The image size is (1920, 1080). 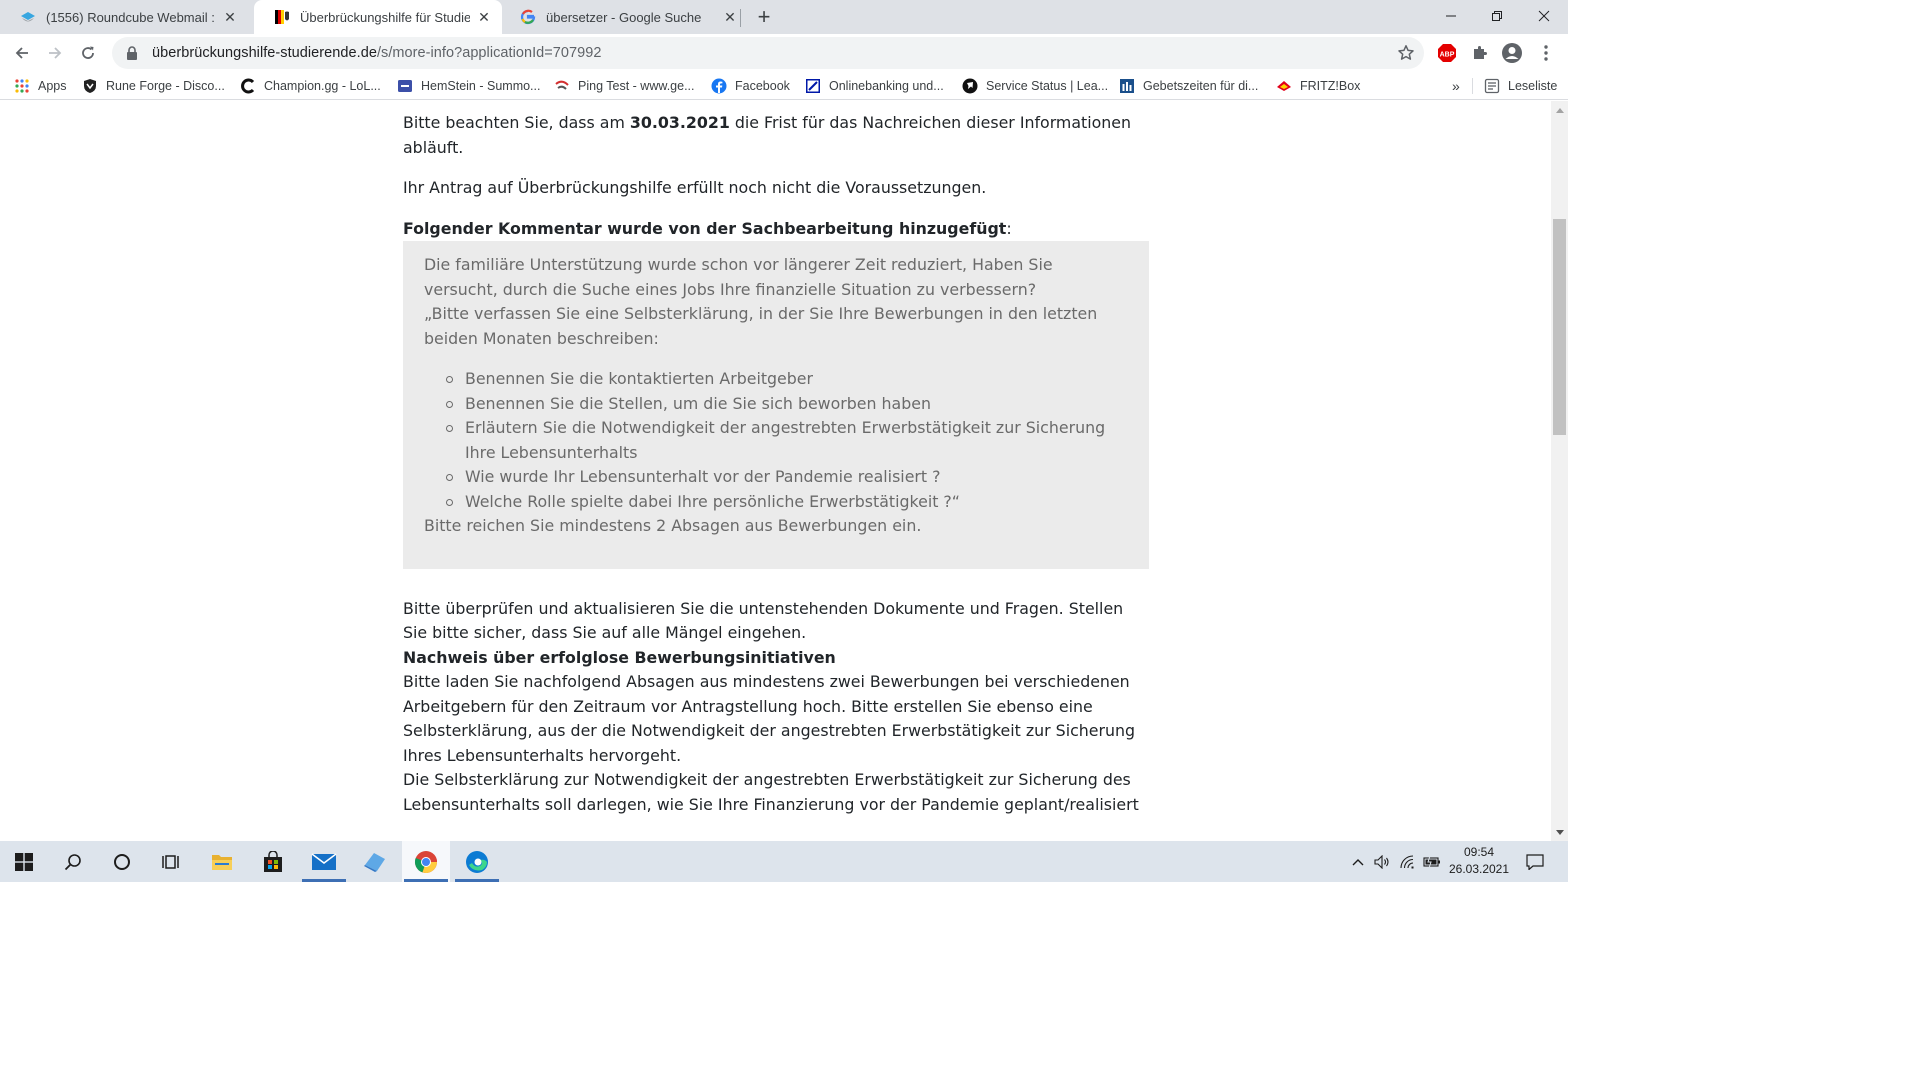 I want to click on apps-grid-icon, so click(x=22, y=86).